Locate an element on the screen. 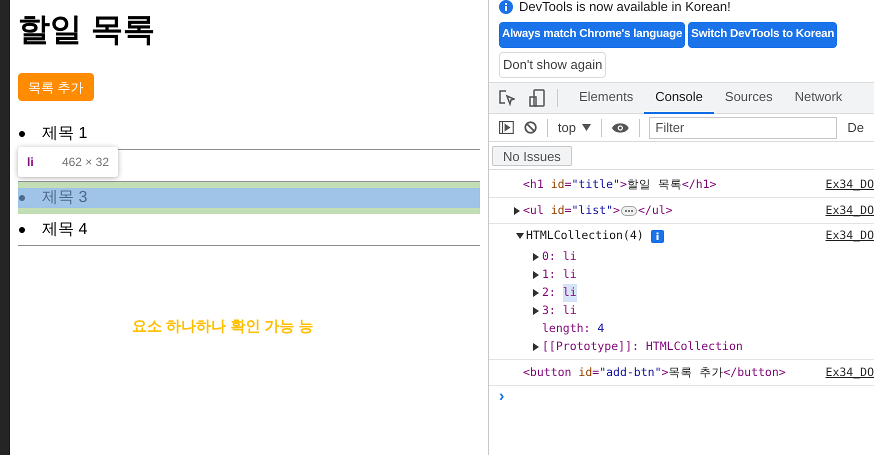  inspect-icon is located at coordinates (507, 98).